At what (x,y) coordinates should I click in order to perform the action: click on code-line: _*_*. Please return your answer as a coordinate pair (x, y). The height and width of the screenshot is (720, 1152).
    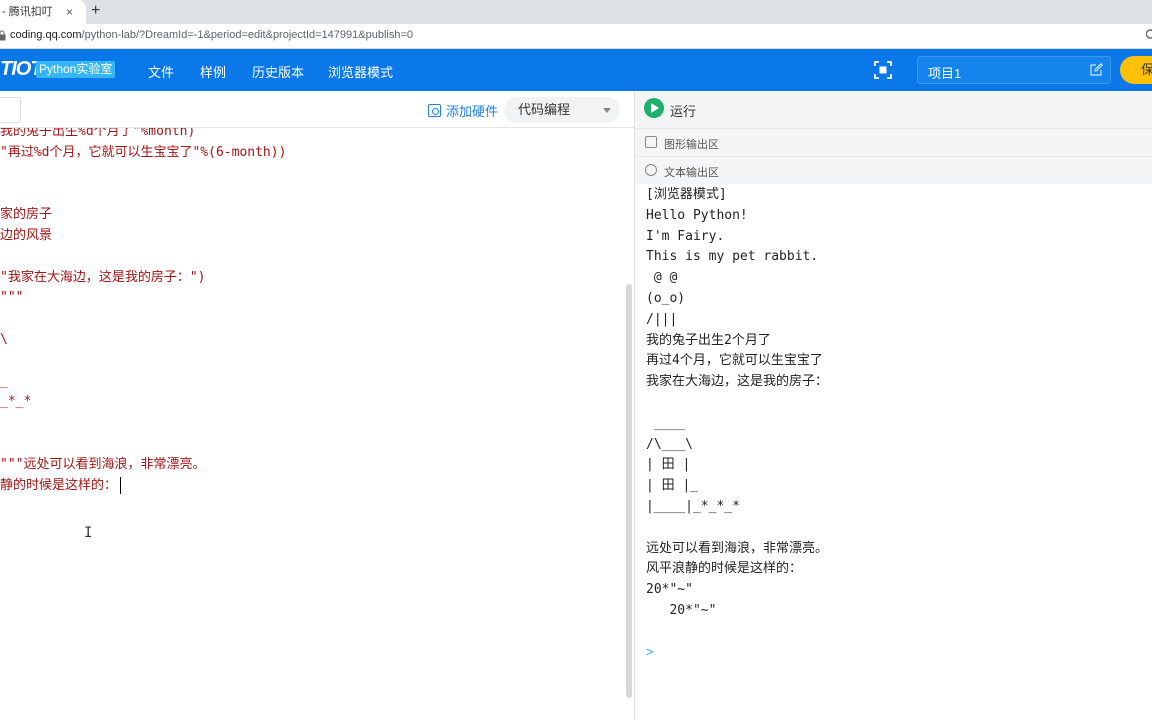
    Looking at the image, I should click on (15, 401).